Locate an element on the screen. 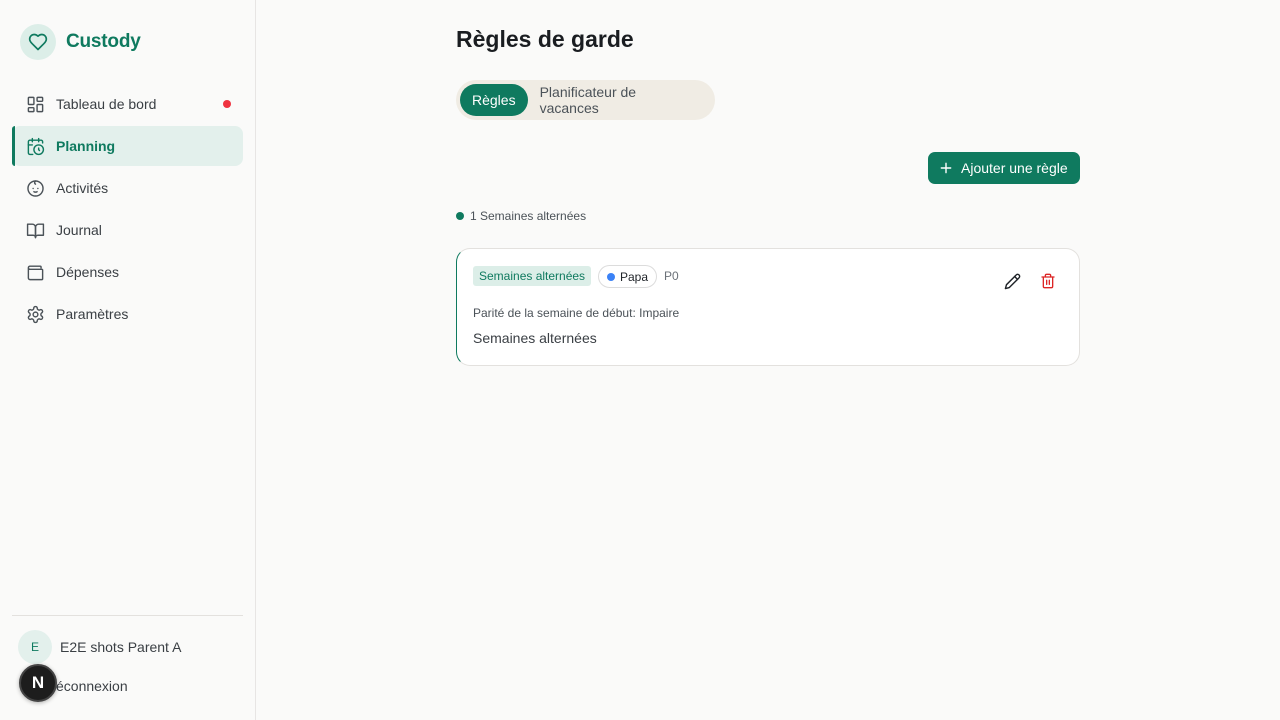  sidebar-divider is located at coordinates (127, 615).